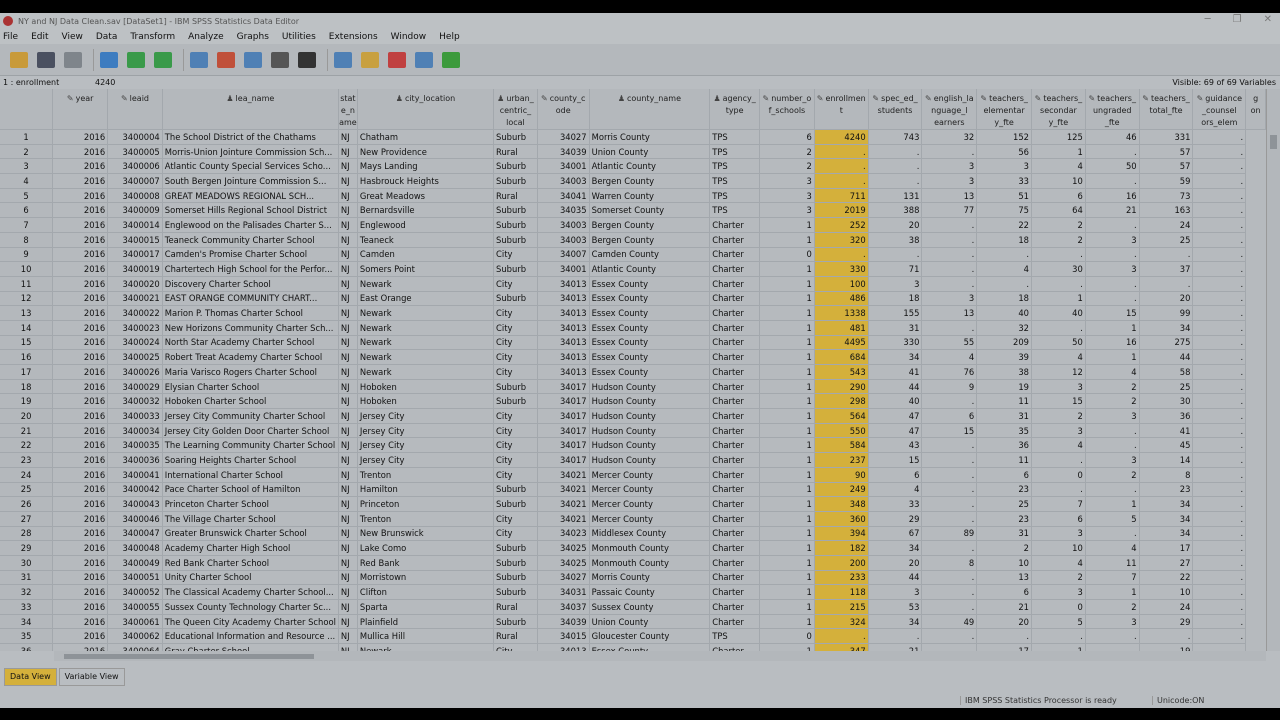  What do you see at coordinates (841, 343) in the screenshot?
I see `cell-enroll: 4495` at bounding box center [841, 343].